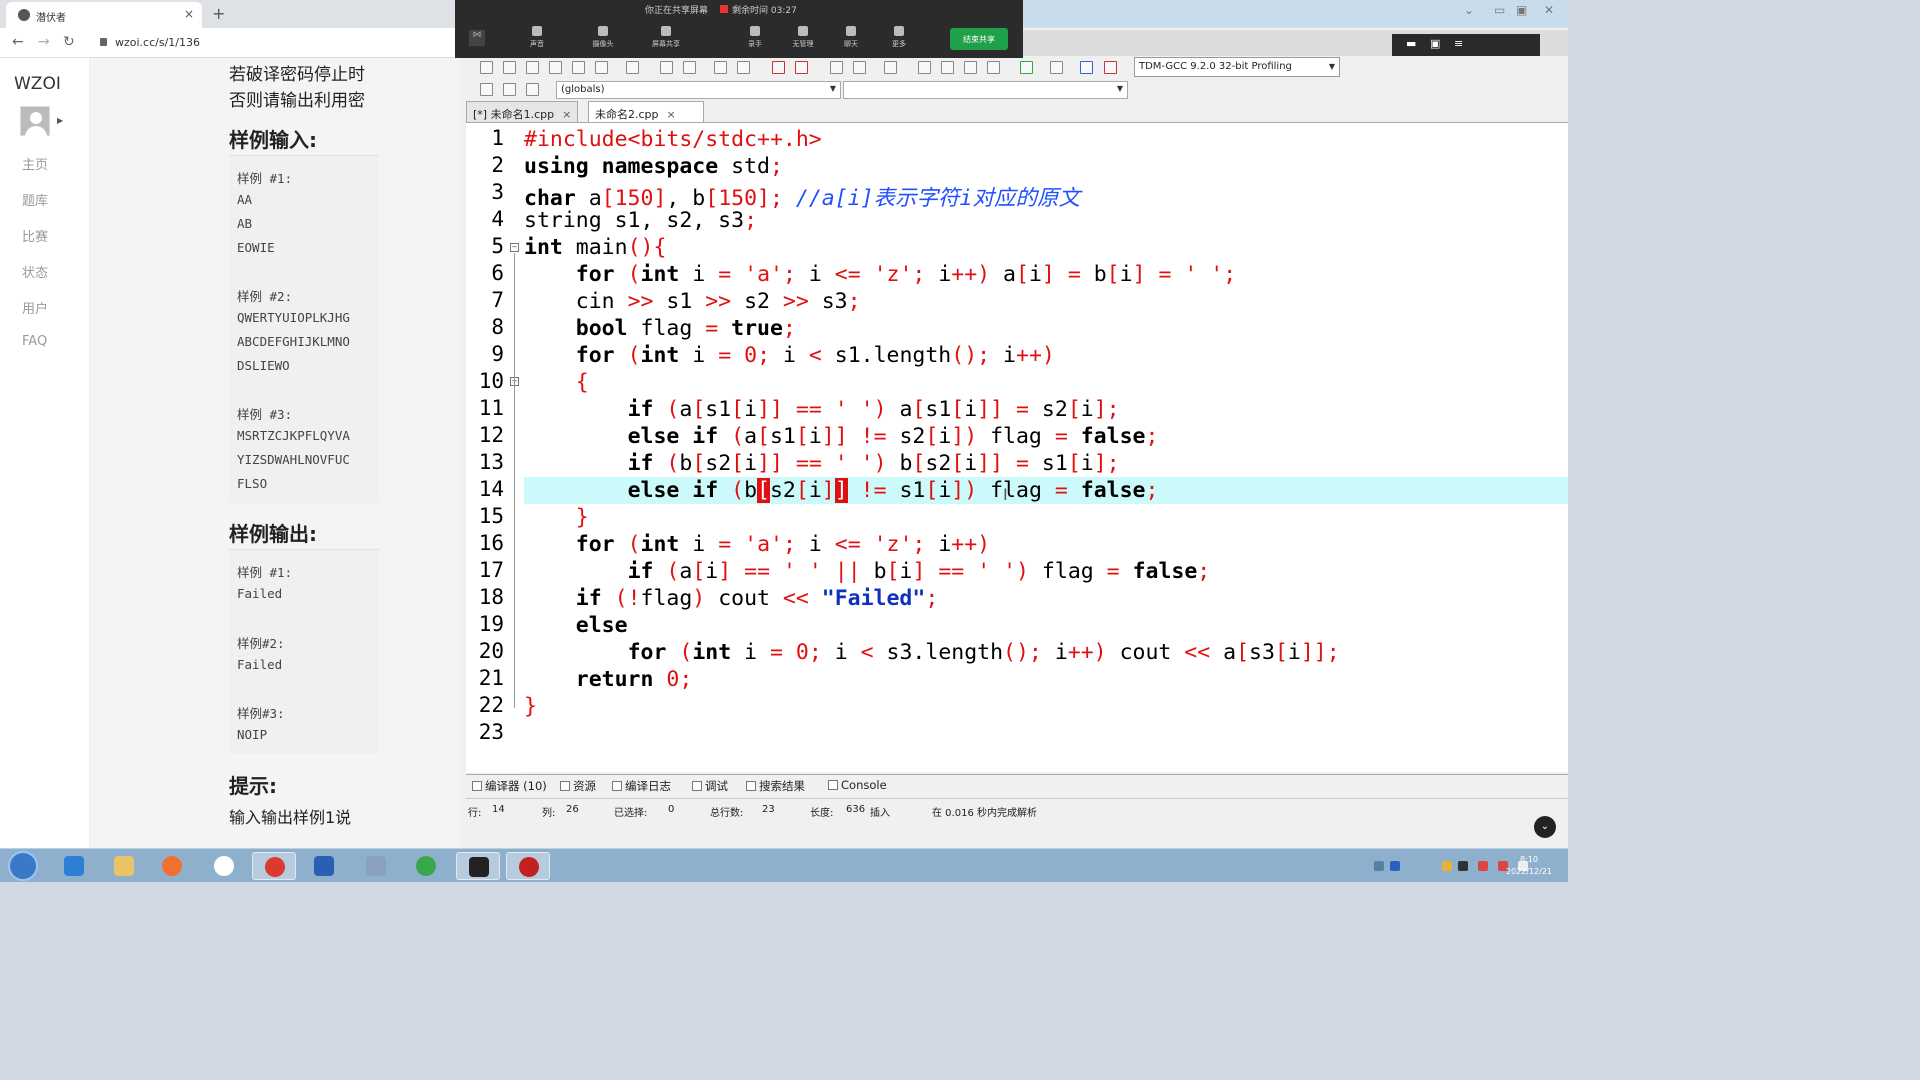  I want to click on collapse-toolbar-icon: ⋈, so click(477, 38).